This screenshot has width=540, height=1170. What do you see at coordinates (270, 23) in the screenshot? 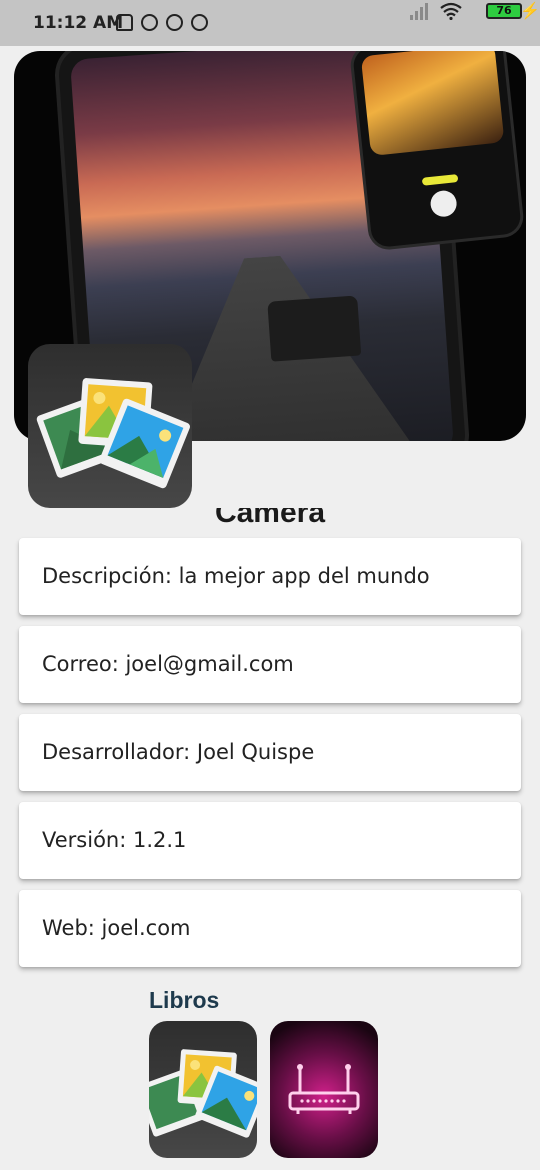
I see `status-bar: 11:12 AM 76 ⚡` at bounding box center [270, 23].